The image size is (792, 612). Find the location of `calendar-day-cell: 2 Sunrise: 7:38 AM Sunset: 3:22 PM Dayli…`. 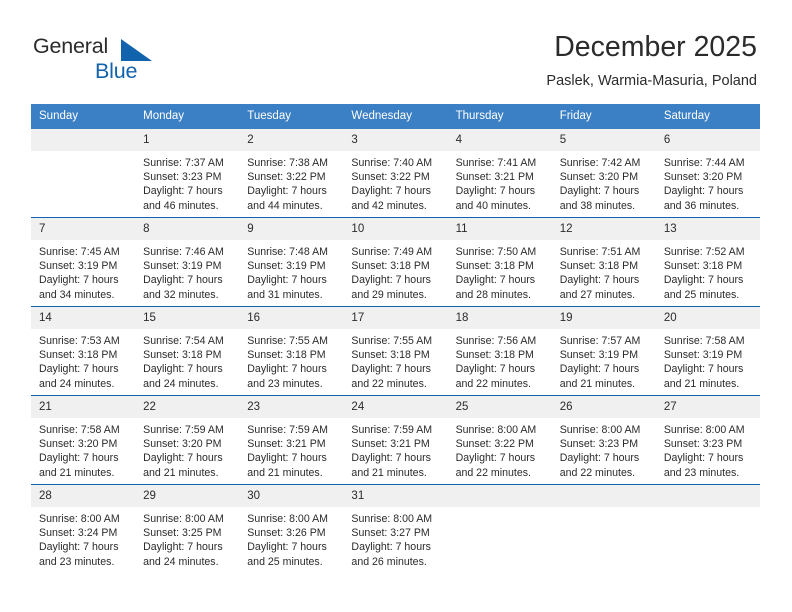

calendar-day-cell: 2 Sunrise: 7:38 AM Sunset: 3:22 PM Dayli… is located at coordinates (291, 173).